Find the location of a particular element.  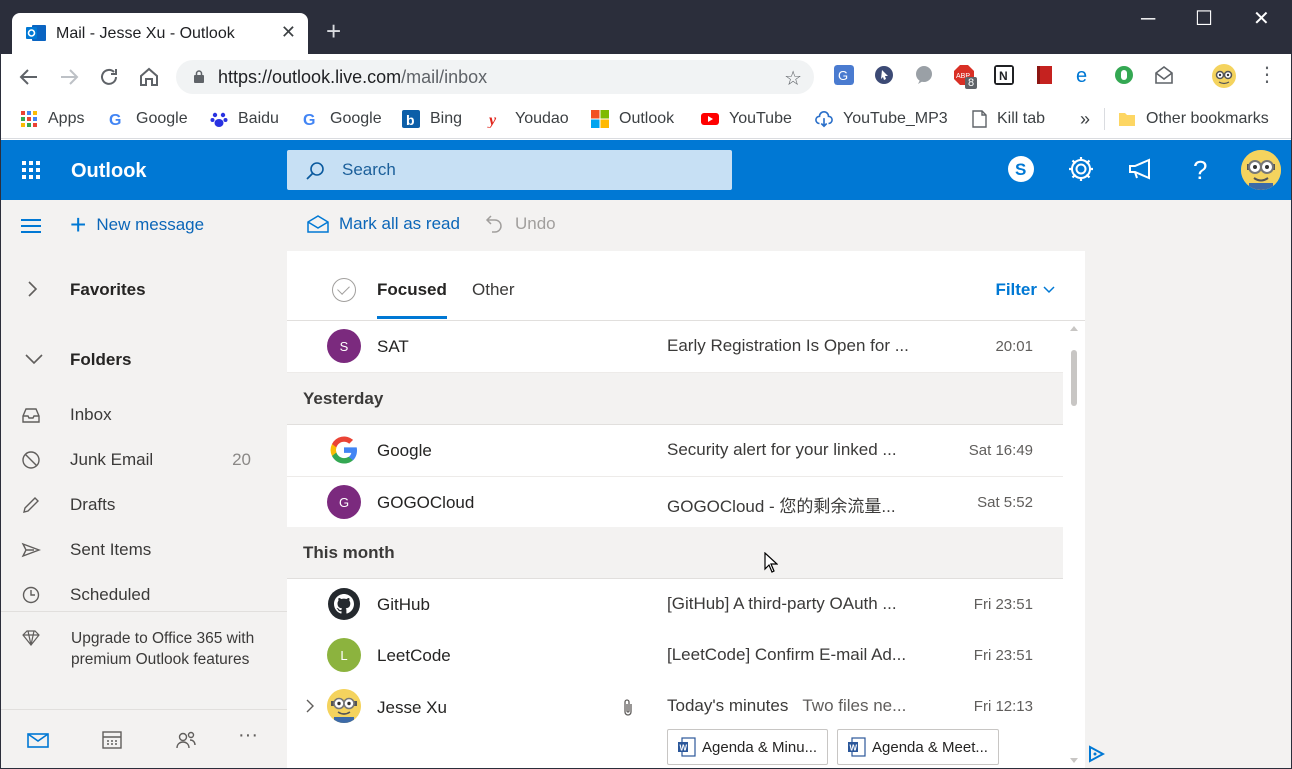

skype-icon: S is located at coordinates (1021, 169).